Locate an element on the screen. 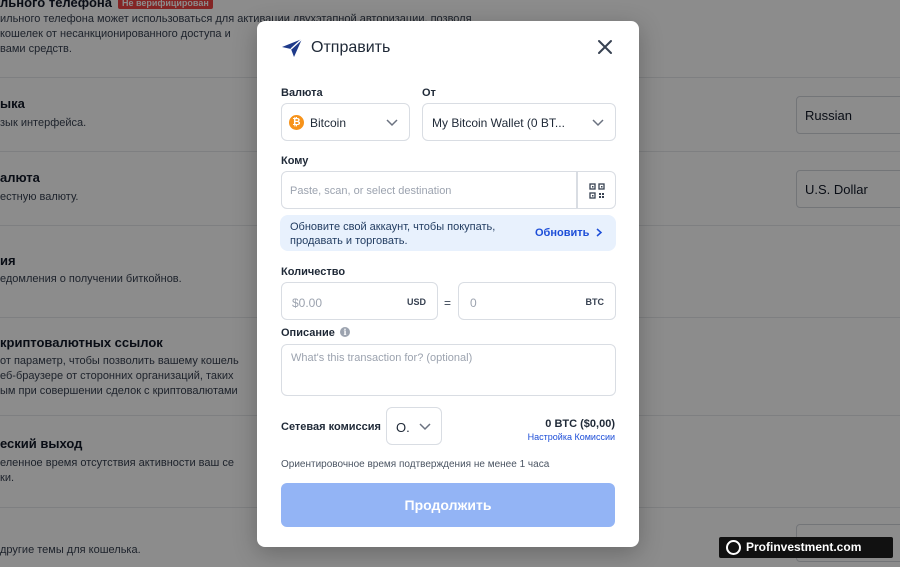  bitcoin-icon: ₿ is located at coordinates (296, 122).